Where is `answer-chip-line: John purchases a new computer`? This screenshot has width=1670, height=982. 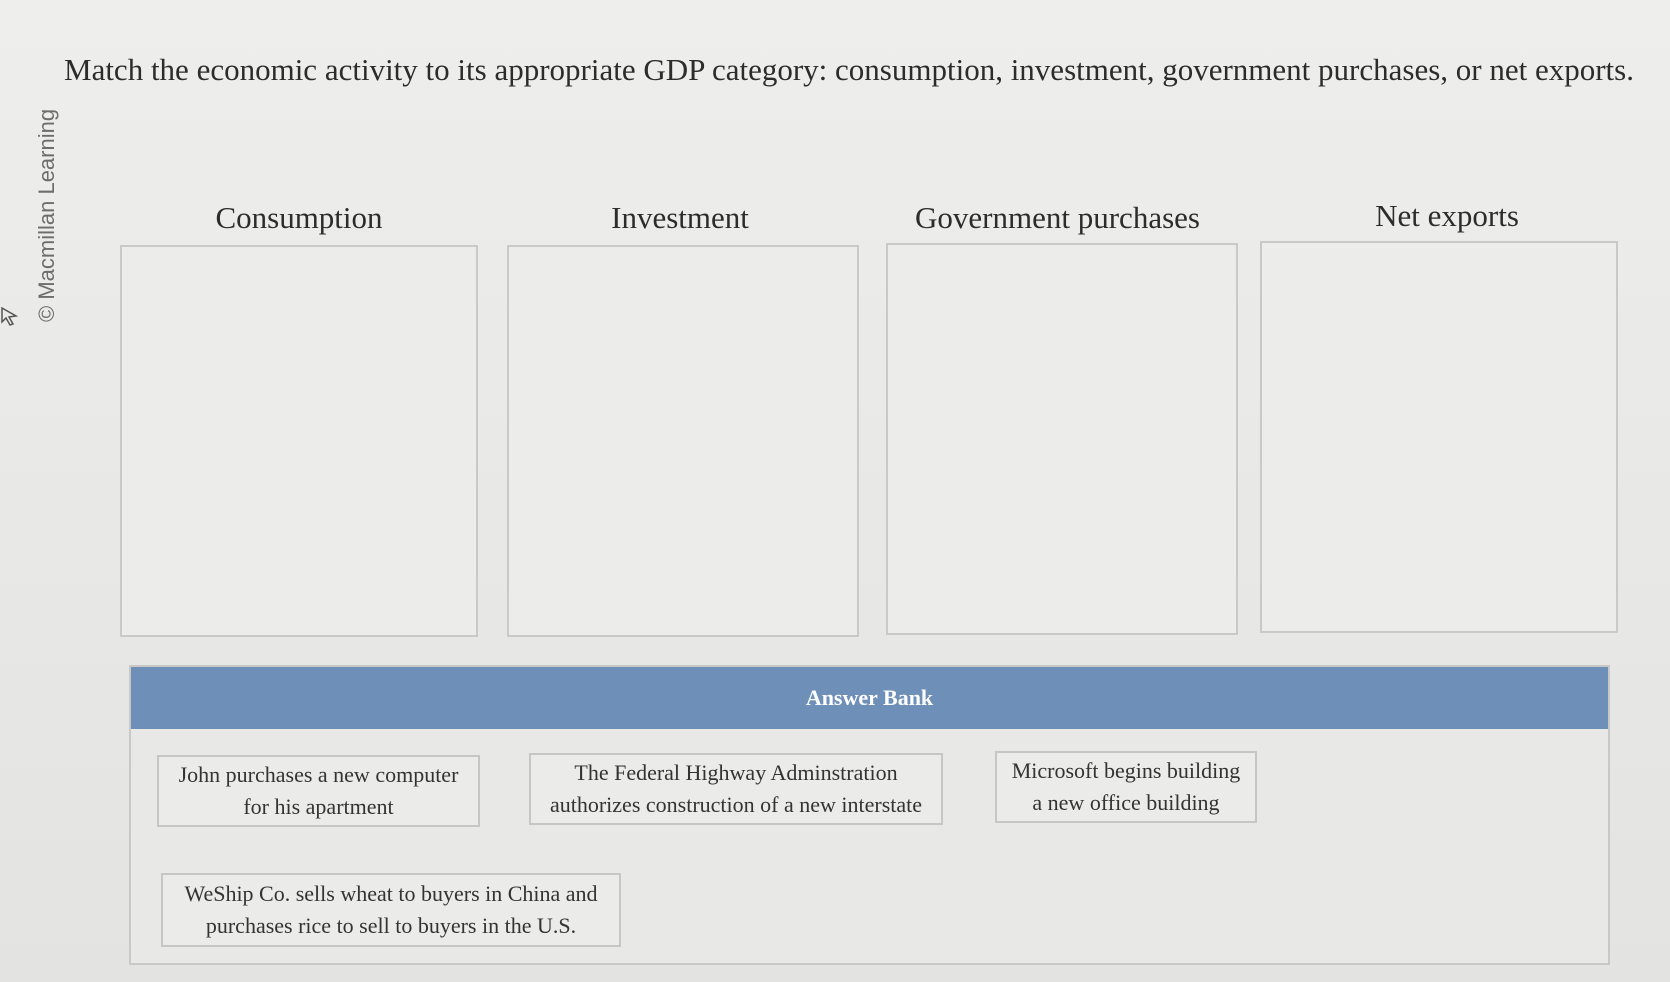
answer-chip-line: John purchases a new computer is located at coordinates (318, 774).